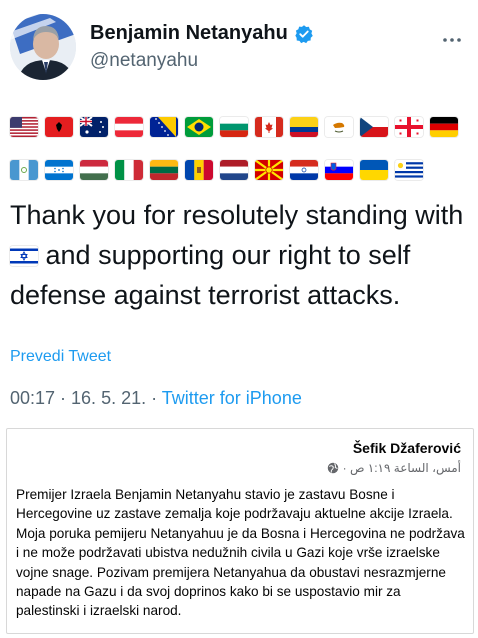  I want to click on flag-colombia-icon, so click(304, 127).